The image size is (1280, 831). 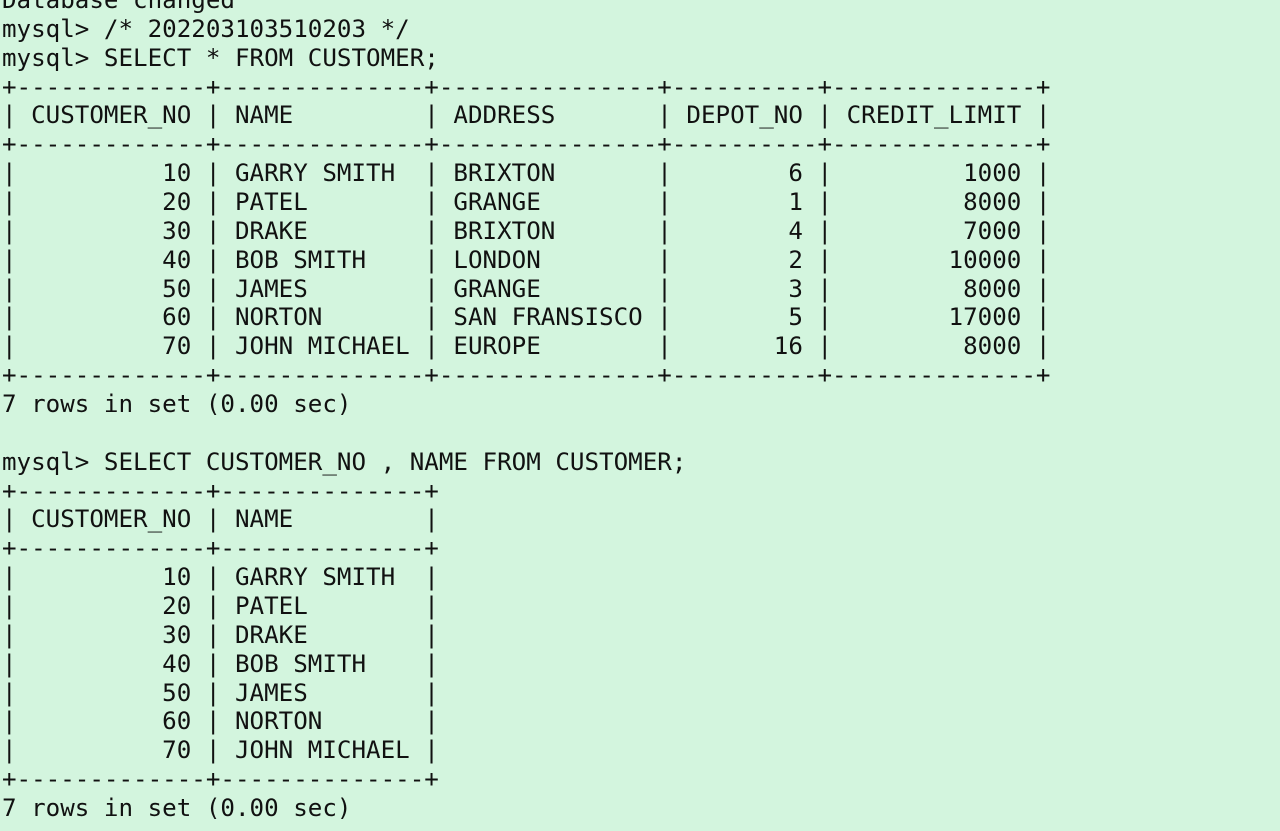 What do you see at coordinates (220, 577) in the screenshot?
I see `terminal-line: | 10 | GARRY SMITH |` at bounding box center [220, 577].